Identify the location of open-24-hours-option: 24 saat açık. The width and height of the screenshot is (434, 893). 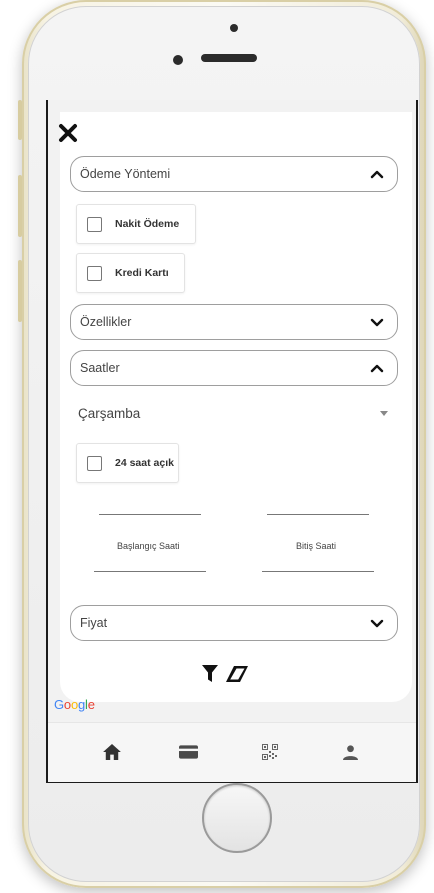
(127, 463).